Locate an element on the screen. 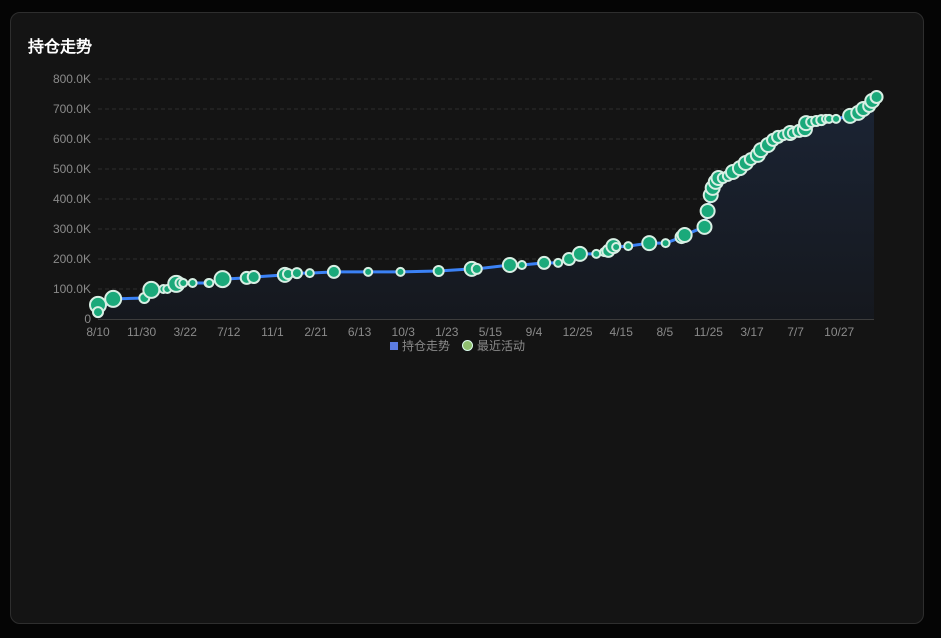 Image resolution: width=941 pixels, height=638 pixels. x-tick-label: 3/17 is located at coordinates (752, 332).